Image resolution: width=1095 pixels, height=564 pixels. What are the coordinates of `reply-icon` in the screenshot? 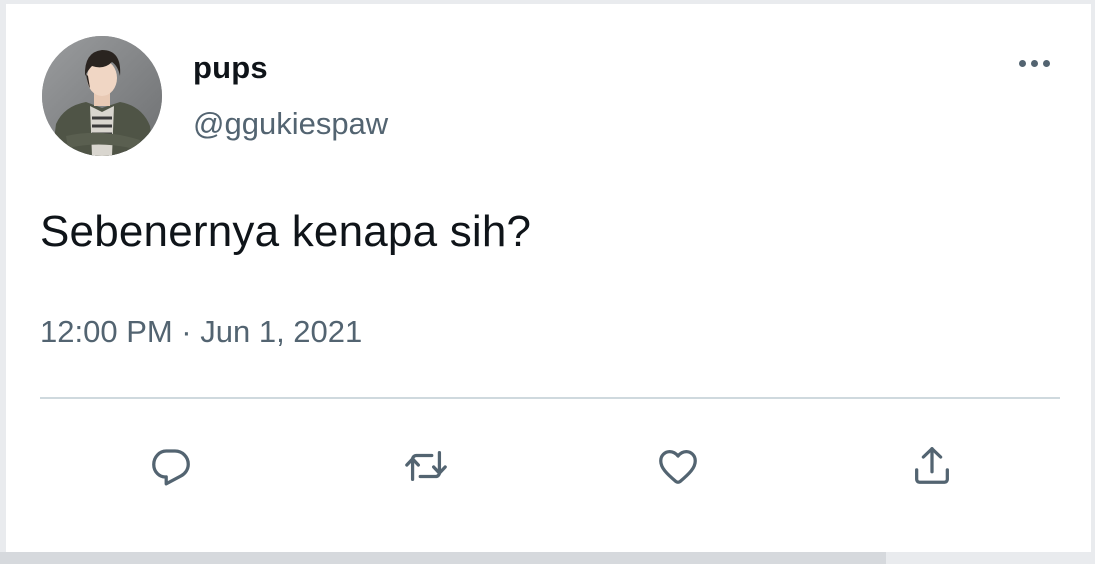 It's located at (171, 467).